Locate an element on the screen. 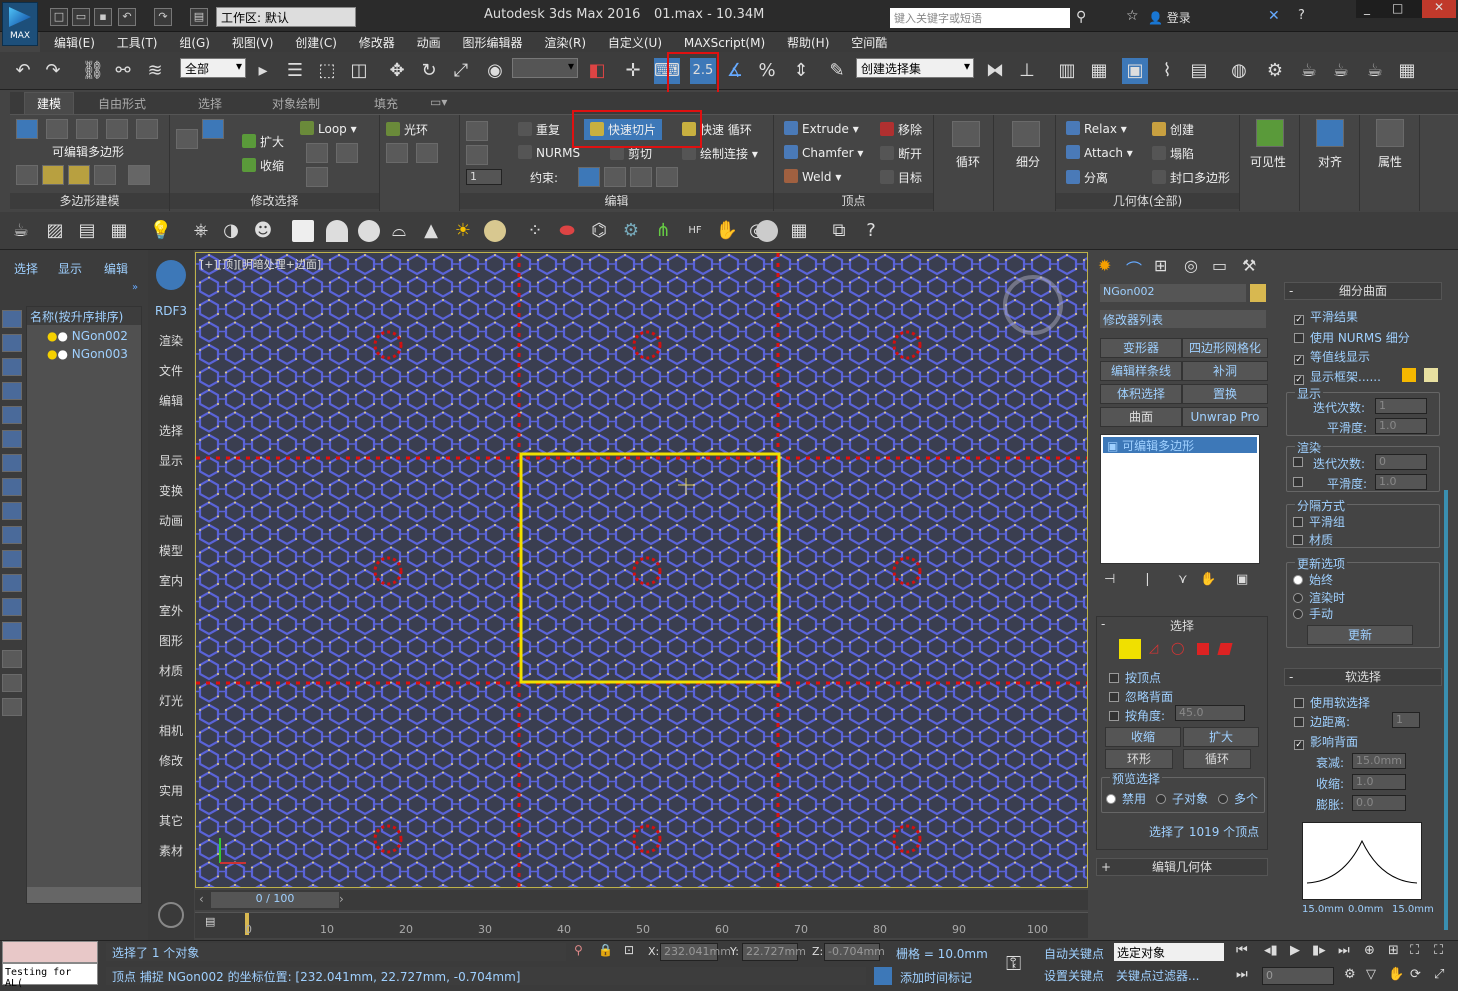 The height and width of the screenshot is (991, 1458). scene-explorer-icon: ▣ is located at coordinates (1135, 71).